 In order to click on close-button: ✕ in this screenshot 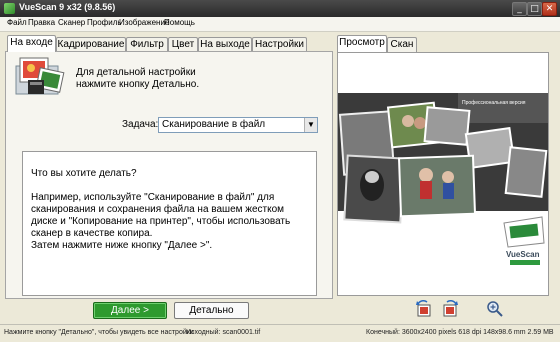, I will do `click(549, 9)`.